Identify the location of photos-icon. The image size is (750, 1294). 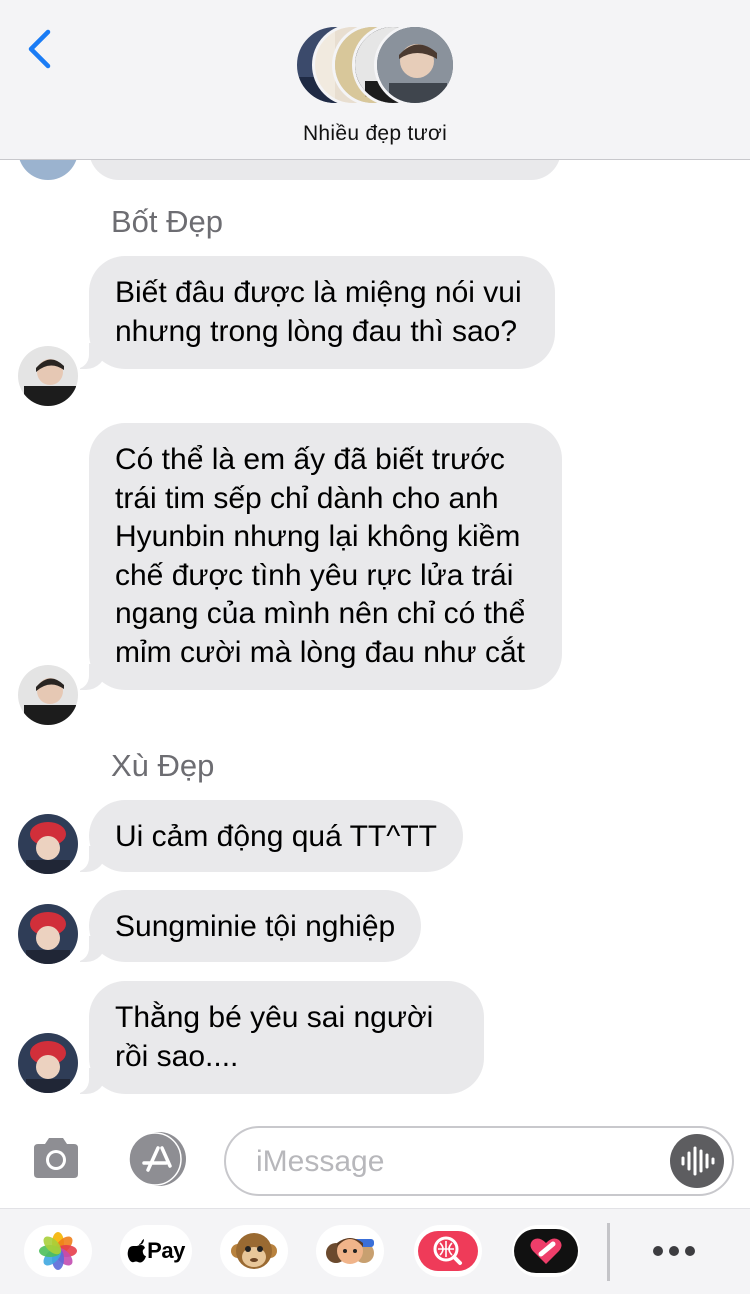
(58, 1251).